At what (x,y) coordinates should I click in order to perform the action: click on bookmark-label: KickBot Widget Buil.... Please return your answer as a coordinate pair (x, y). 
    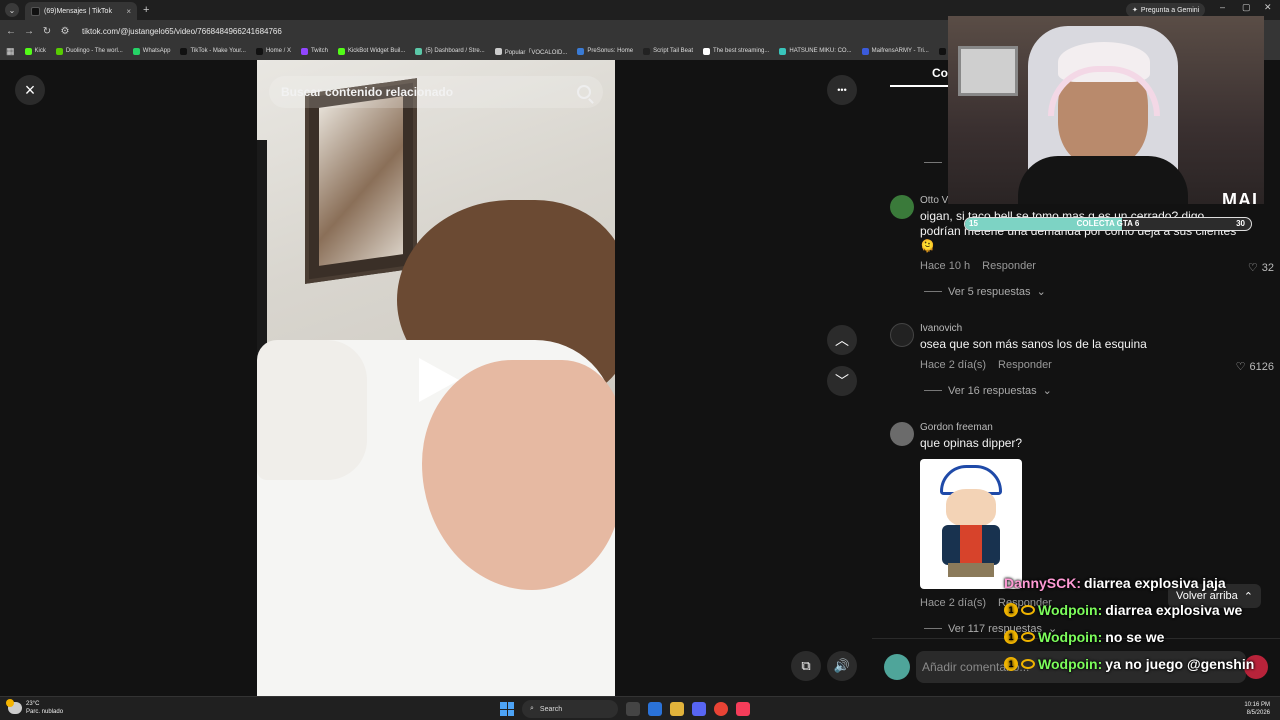
    Looking at the image, I should click on (376, 51).